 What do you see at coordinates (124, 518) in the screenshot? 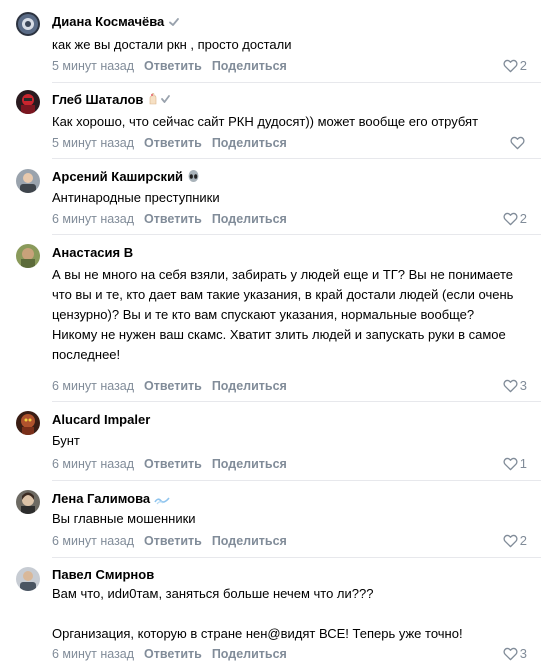
I see `comment-text: Вы главные мошенники` at bounding box center [124, 518].